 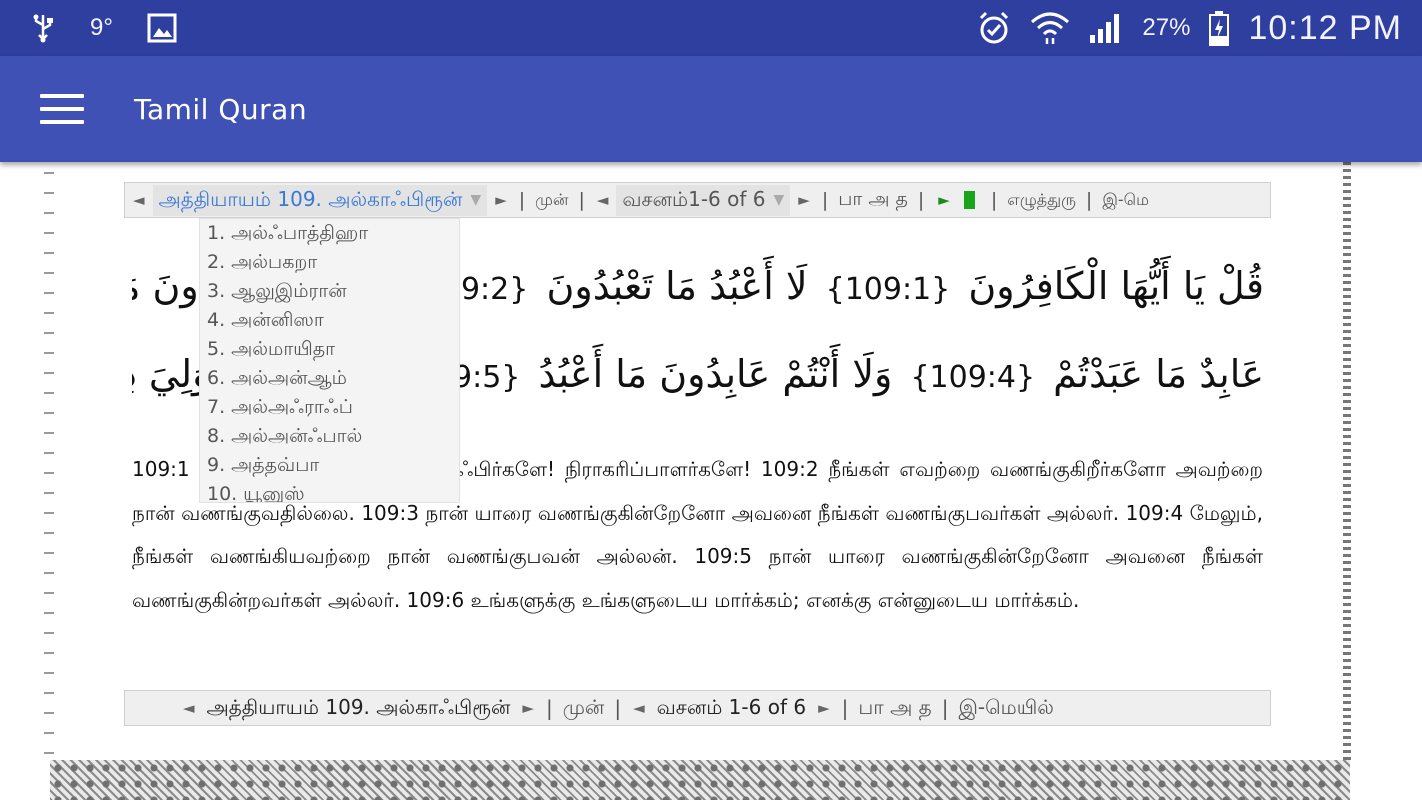 What do you see at coordinates (1005, 708) in the screenshot?
I see `email-link: இ-மெயில்` at bounding box center [1005, 708].